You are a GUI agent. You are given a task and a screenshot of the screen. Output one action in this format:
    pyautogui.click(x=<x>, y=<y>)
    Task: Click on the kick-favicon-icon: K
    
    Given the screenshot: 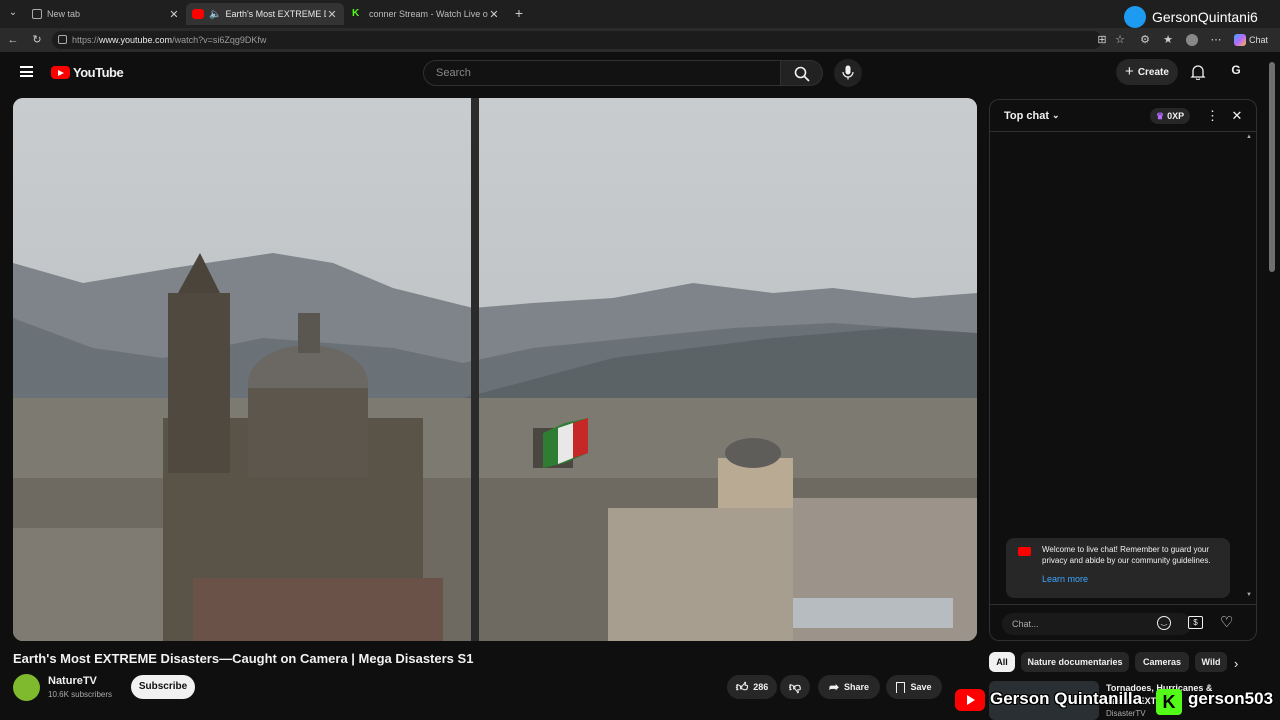 What is the action you would take?
    pyautogui.click(x=356, y=13)
    